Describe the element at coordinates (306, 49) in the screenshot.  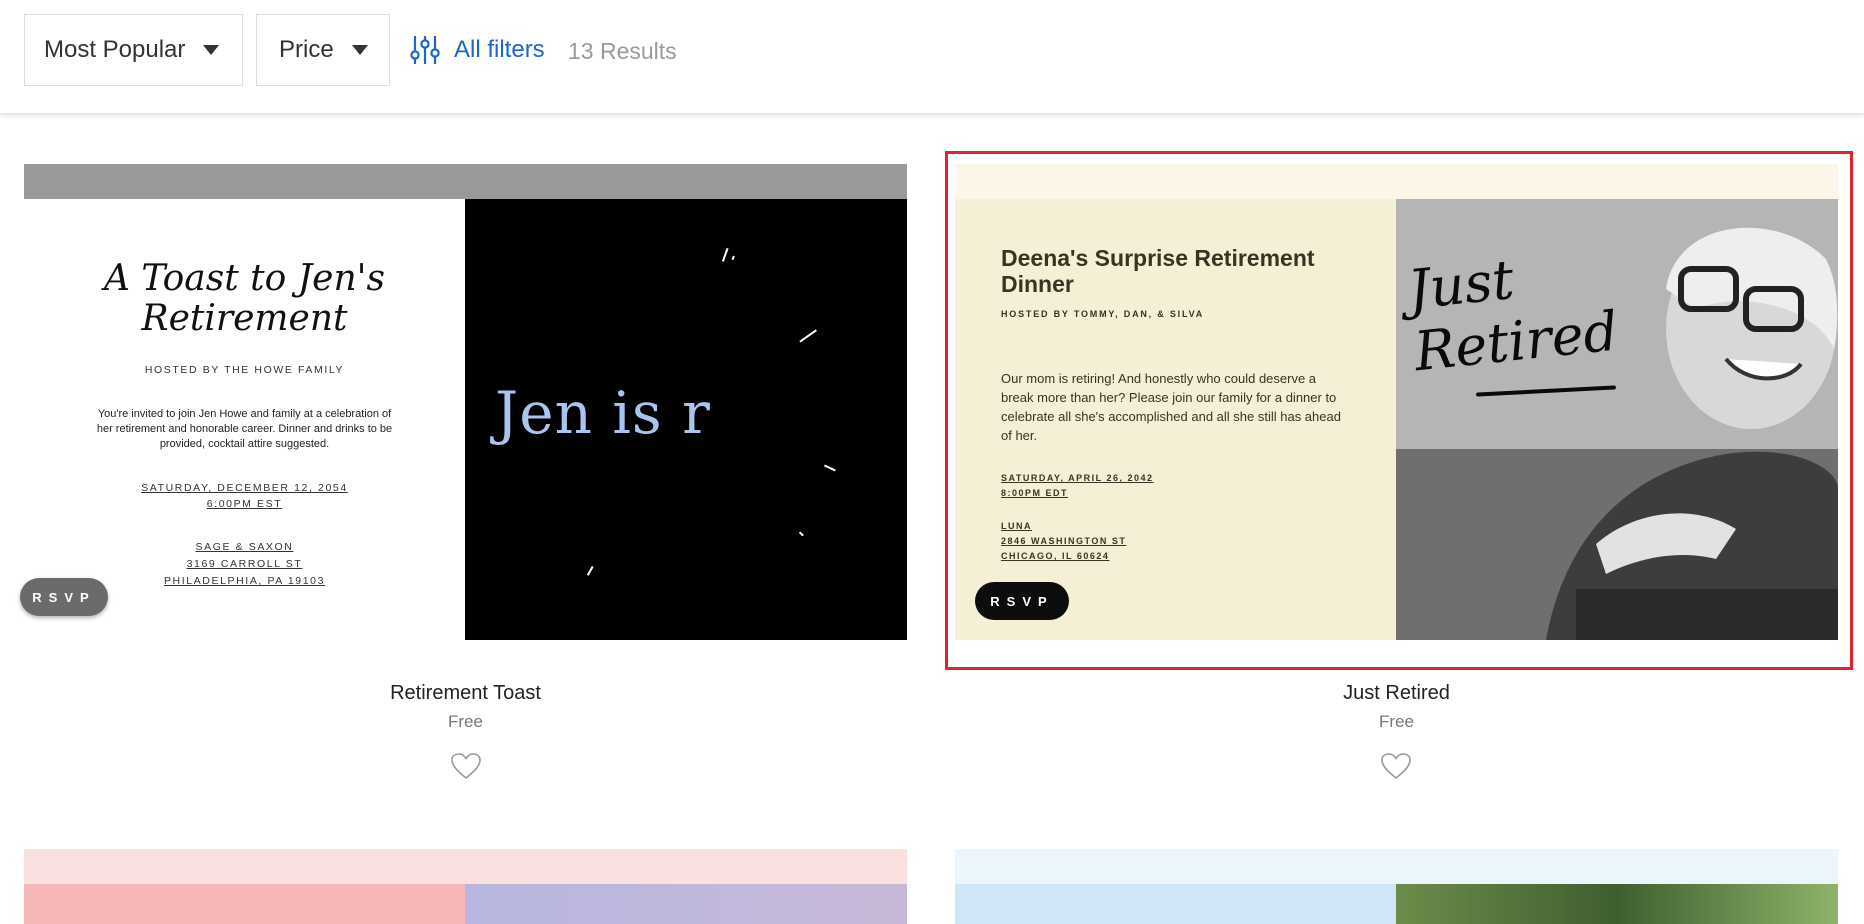
I see `price-dropdown-label: Price` at that location.